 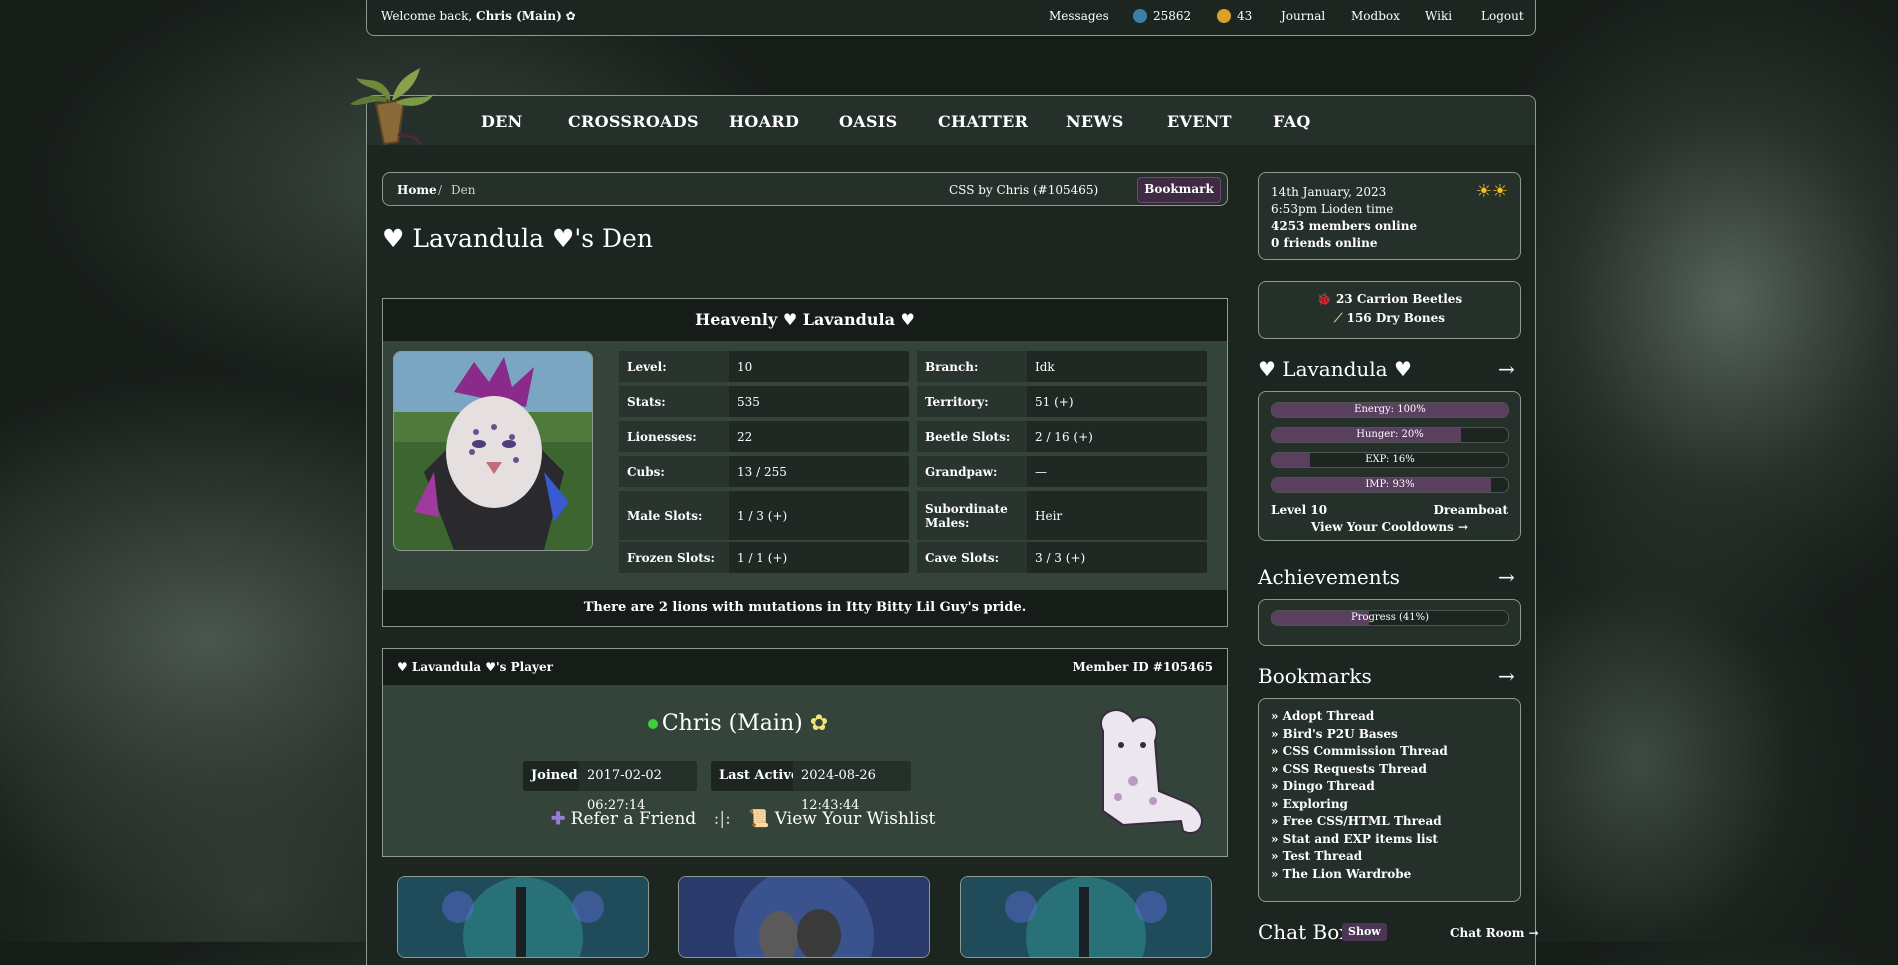 What do you see at coordinates (1049, 515) in the screenshot?
I see `stat-value: Heir` at bounding box center [1049, 515].